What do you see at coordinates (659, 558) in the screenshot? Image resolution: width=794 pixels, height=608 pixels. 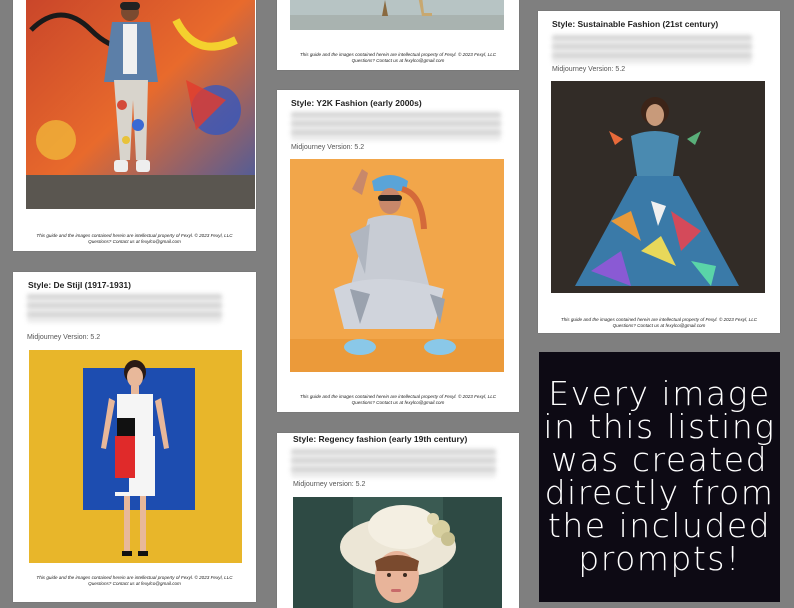 I see `promo-line: prompts!` at bounding box center [659, 558].